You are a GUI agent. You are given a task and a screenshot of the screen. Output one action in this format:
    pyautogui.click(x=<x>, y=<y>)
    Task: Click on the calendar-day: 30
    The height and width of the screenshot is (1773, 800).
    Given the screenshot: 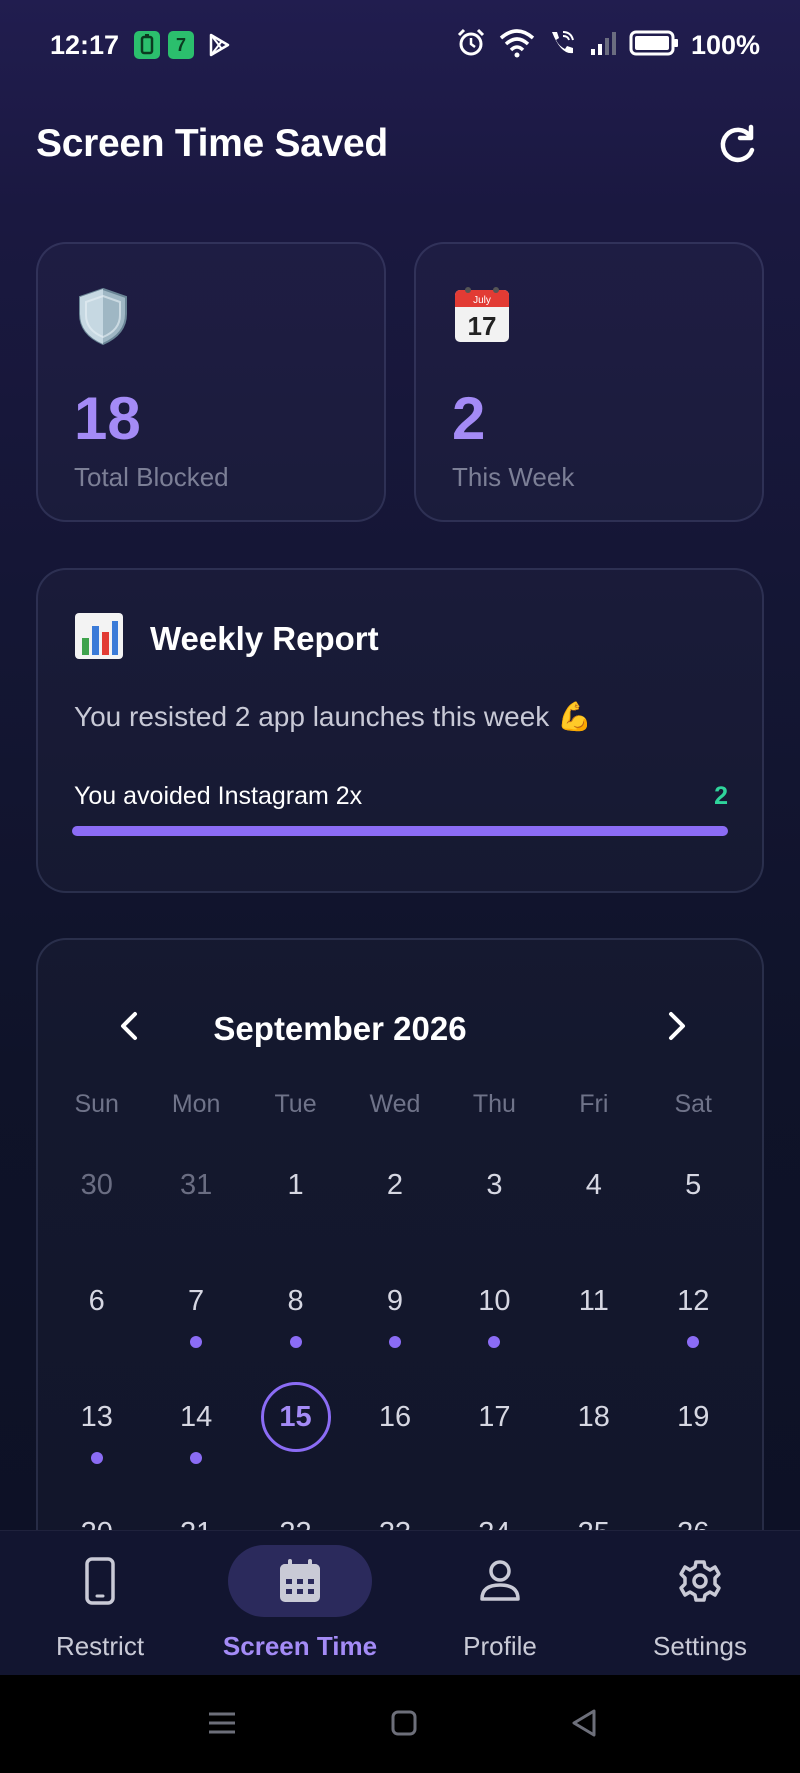 What is the action you would take?
    pyautogui.click(x=96, y=1208)
    